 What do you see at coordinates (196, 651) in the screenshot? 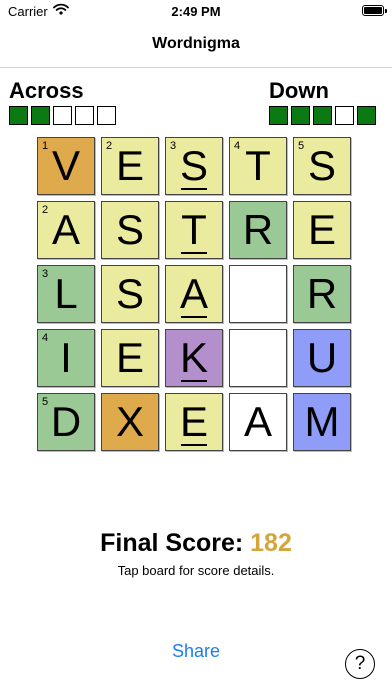
I see `share-button: Share` at bounding box center [196, 651].